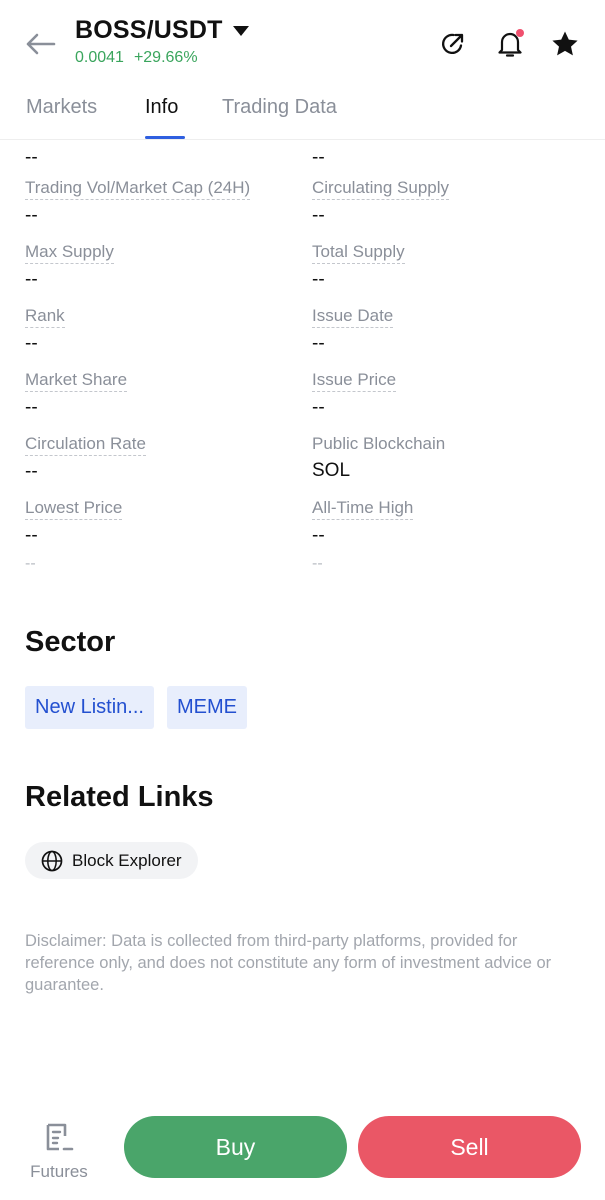 The image size is (605, 1200). What do you see at coordinates (447, 203) in the screenshot?
I see `info-item-circulating-supply: Circulating Supply --` at bounding box center [447, 203].